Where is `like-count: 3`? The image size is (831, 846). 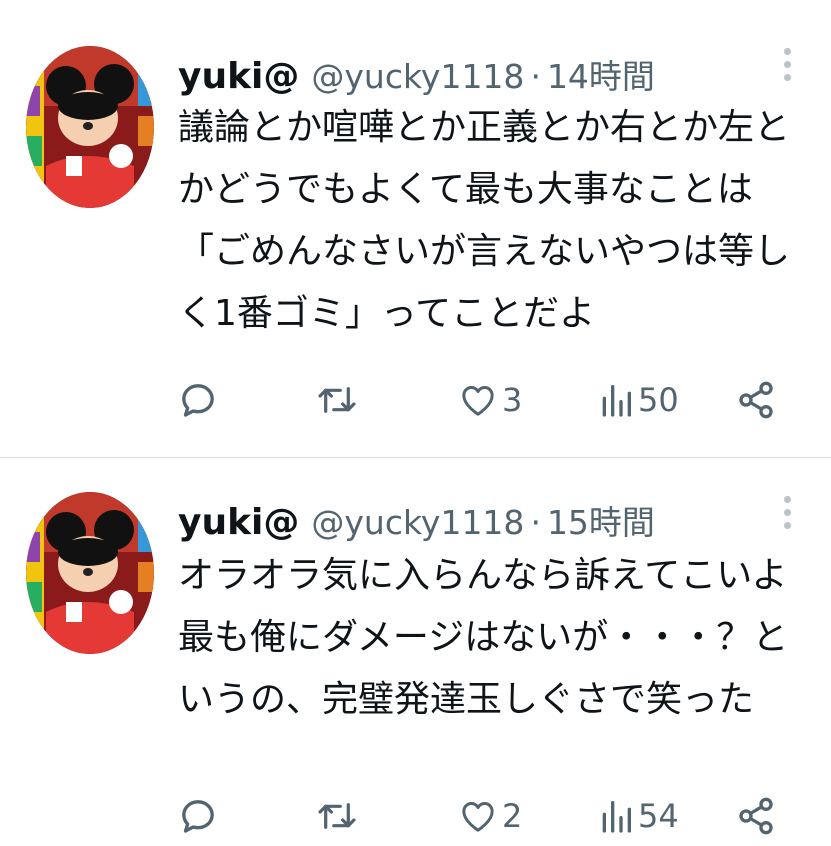 like-count: 3 is located at coordinates (512, 400).